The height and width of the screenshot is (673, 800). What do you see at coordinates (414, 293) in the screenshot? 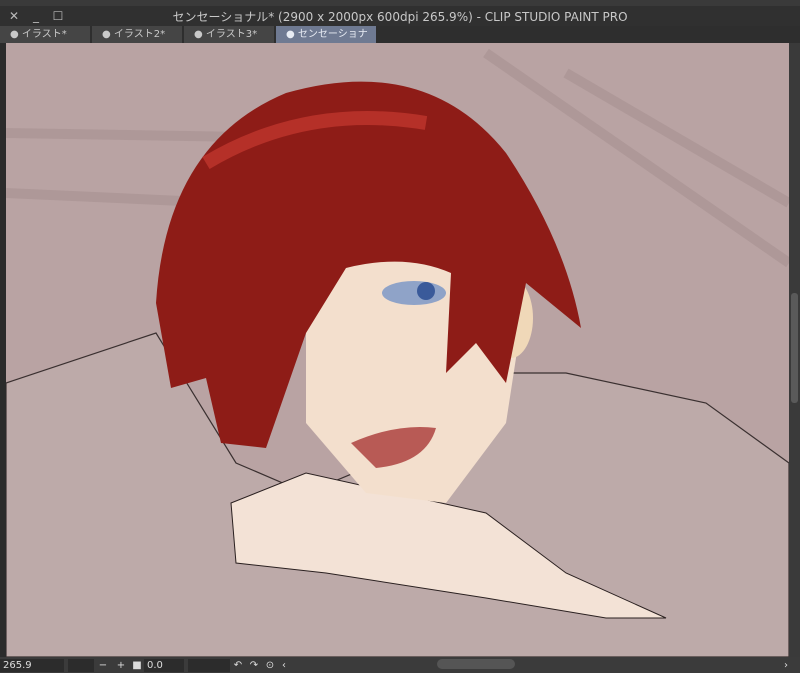
I see `eye` at bounding box center [414, 293].